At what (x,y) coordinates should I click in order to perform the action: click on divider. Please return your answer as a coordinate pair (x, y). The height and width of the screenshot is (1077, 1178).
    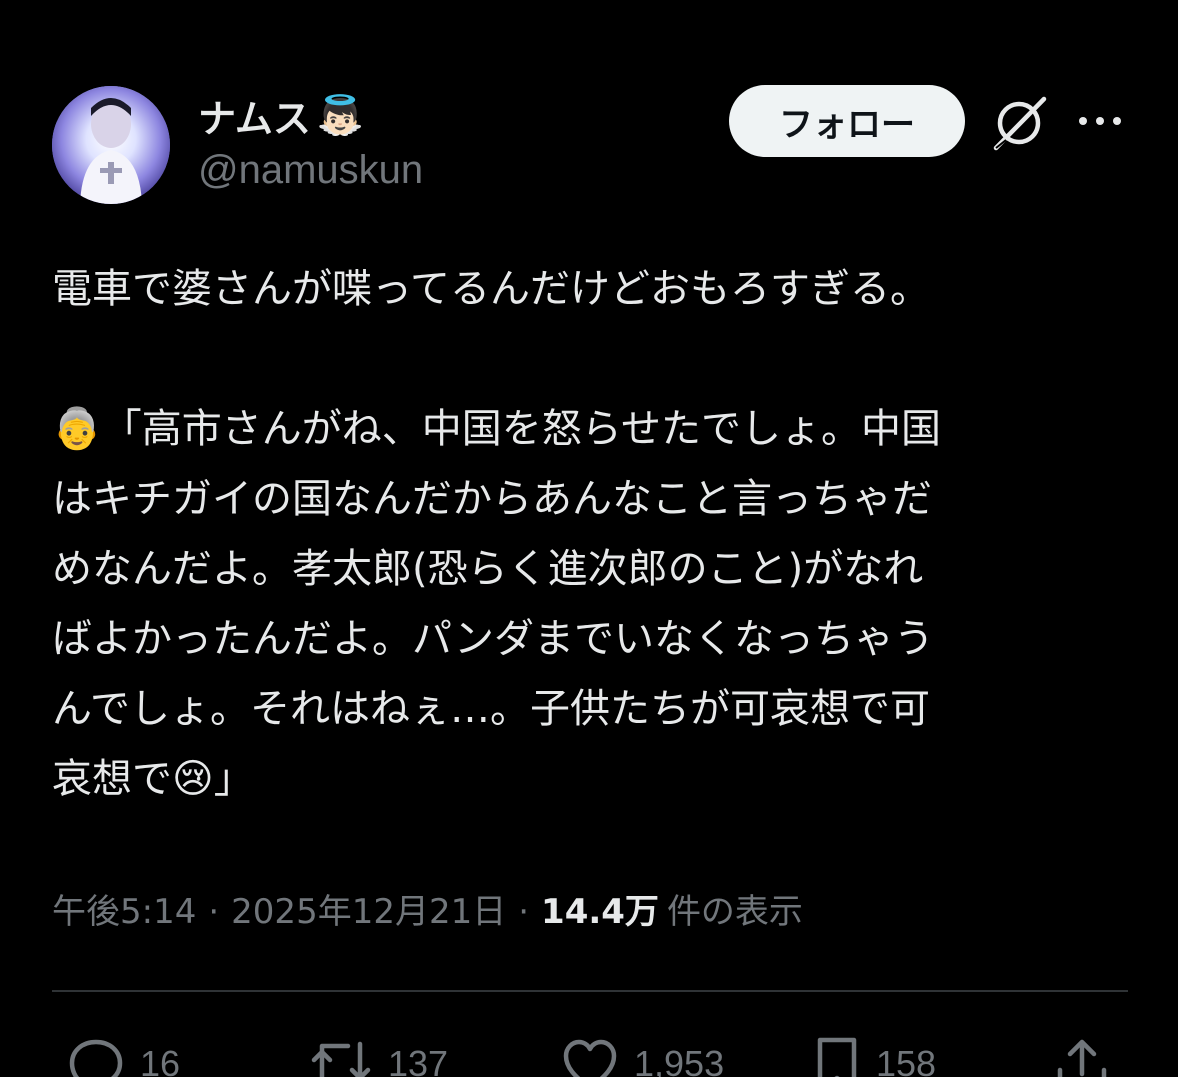
    Looking at the image, I should click on (590, 991).